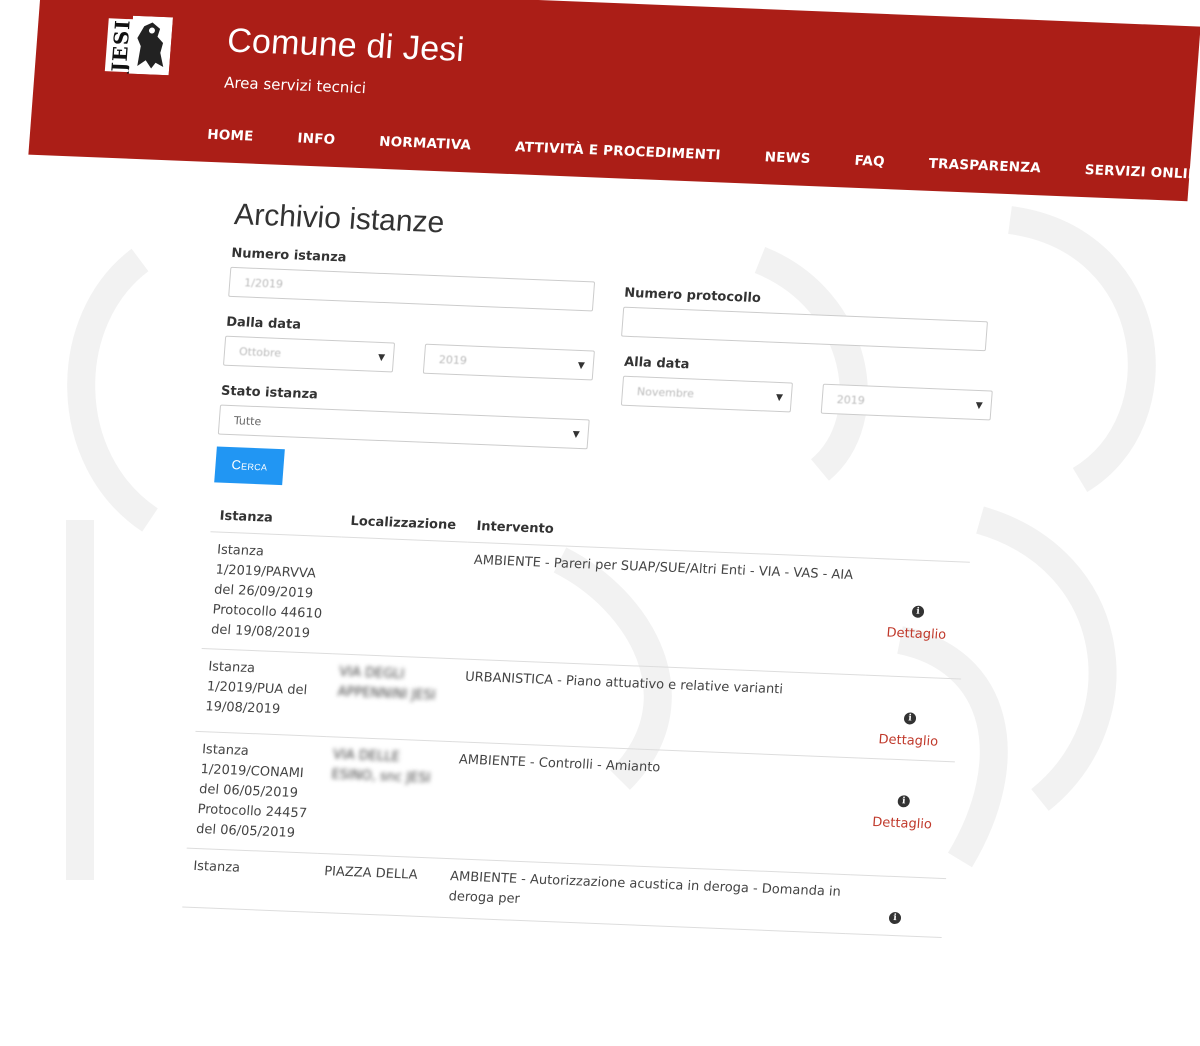  I want to click on site-subtitle: Area servizi tecnici, so click(295, 85).